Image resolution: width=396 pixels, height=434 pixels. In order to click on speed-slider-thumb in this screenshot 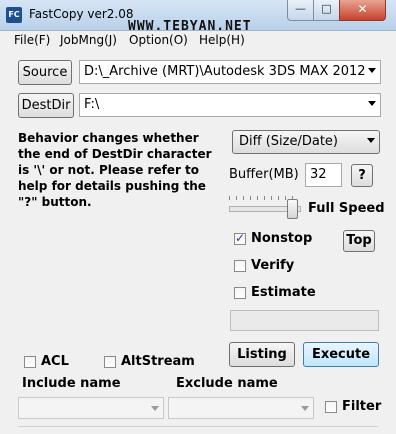, I will do `click(292, 209)`.